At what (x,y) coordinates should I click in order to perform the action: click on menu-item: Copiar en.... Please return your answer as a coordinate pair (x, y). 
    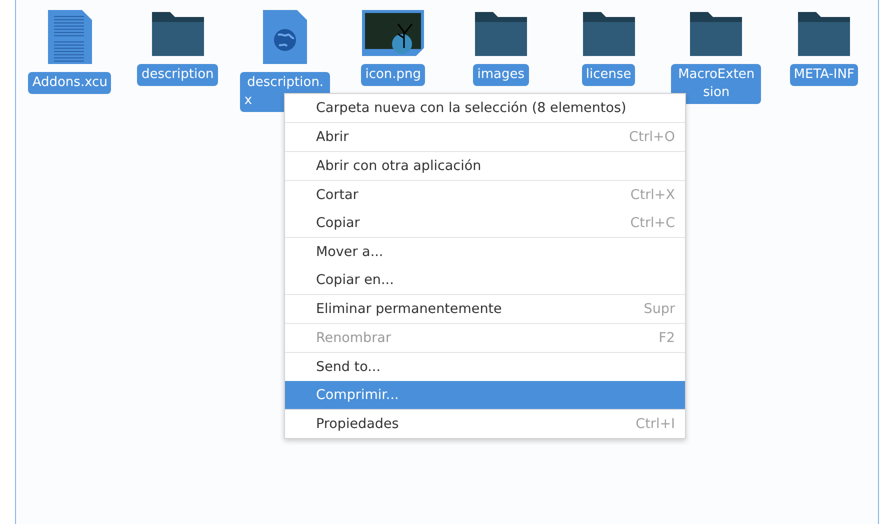
    Looking at the image, I should click on (485, 280).